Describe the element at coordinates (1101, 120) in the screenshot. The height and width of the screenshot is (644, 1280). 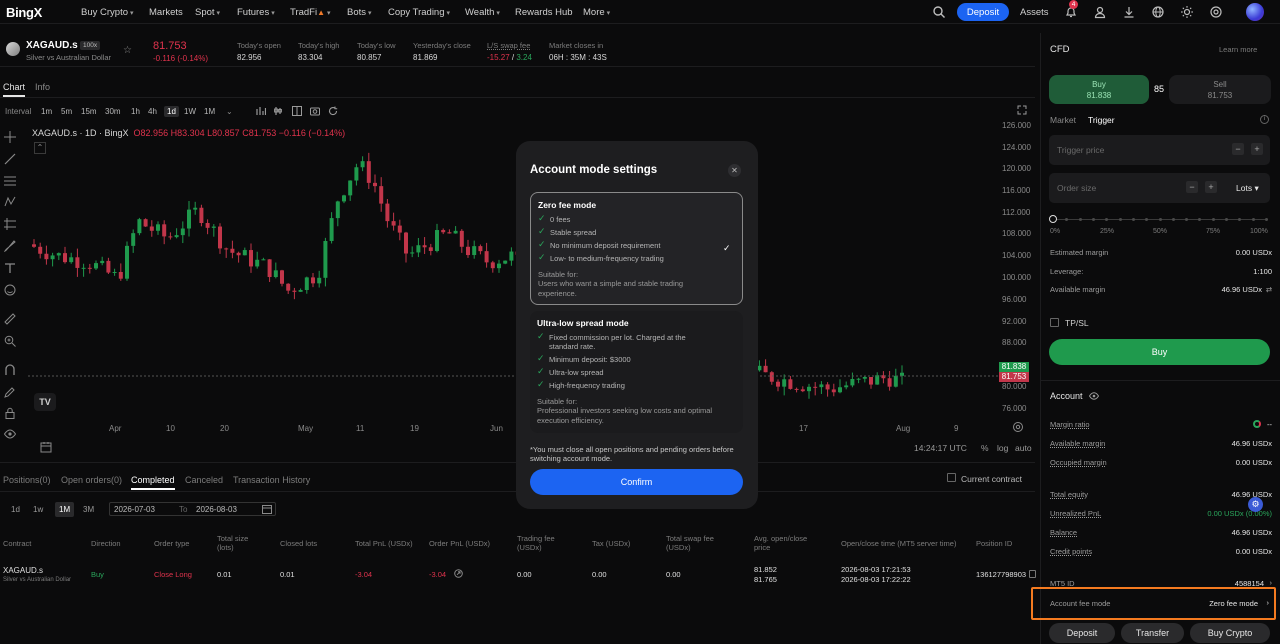
I see `tab-trigger: Trigger` at that location.